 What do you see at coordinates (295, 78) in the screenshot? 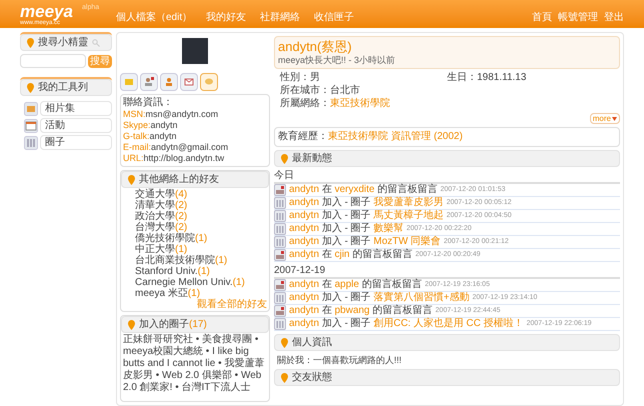
I see `field-label: 性別：` at bounding box center [295, 78].